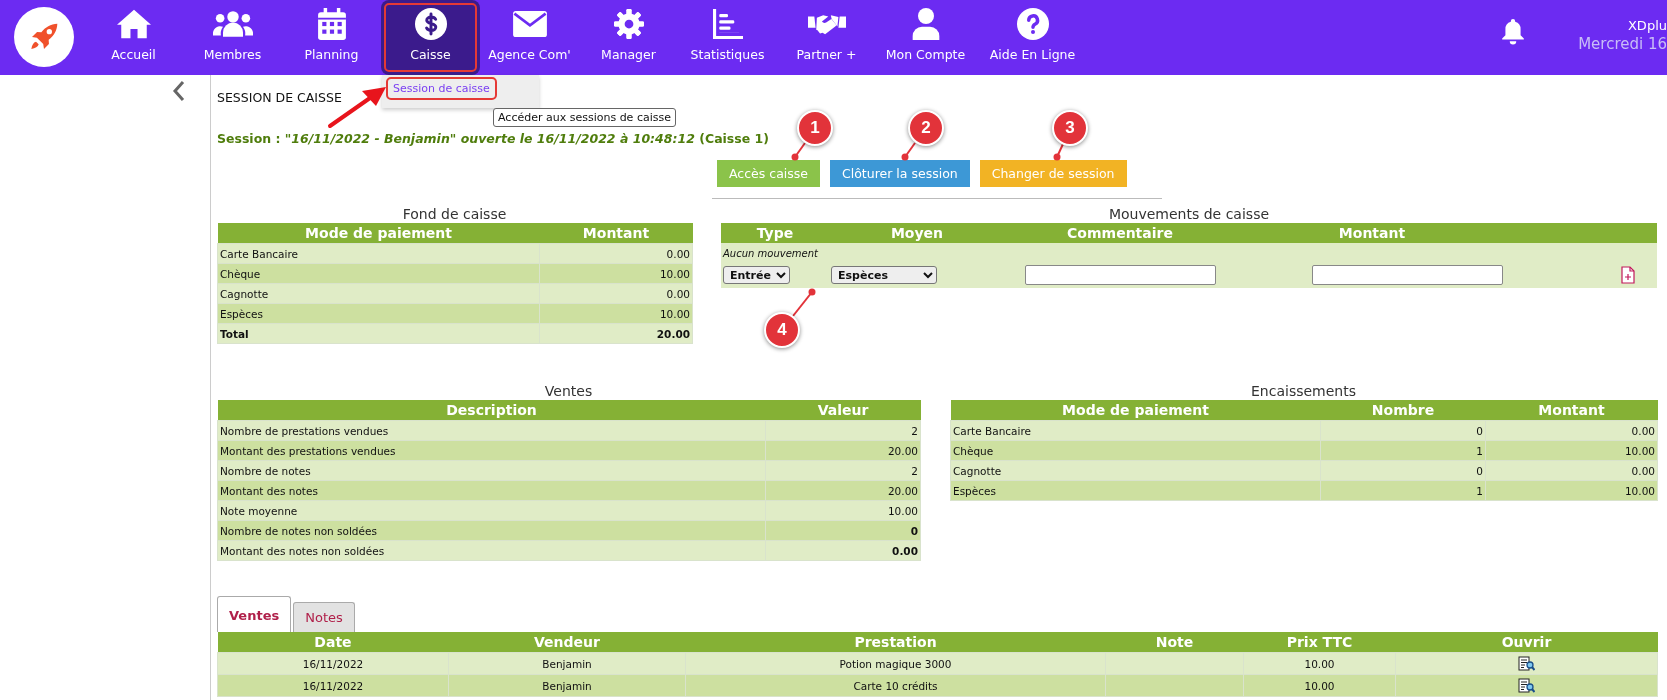 This screenshot has width=1667, height=700. What do you see at coordinates (1628, 275) in the screenshot?
I see `add-file-icon` at bounding box center [1628, 275].